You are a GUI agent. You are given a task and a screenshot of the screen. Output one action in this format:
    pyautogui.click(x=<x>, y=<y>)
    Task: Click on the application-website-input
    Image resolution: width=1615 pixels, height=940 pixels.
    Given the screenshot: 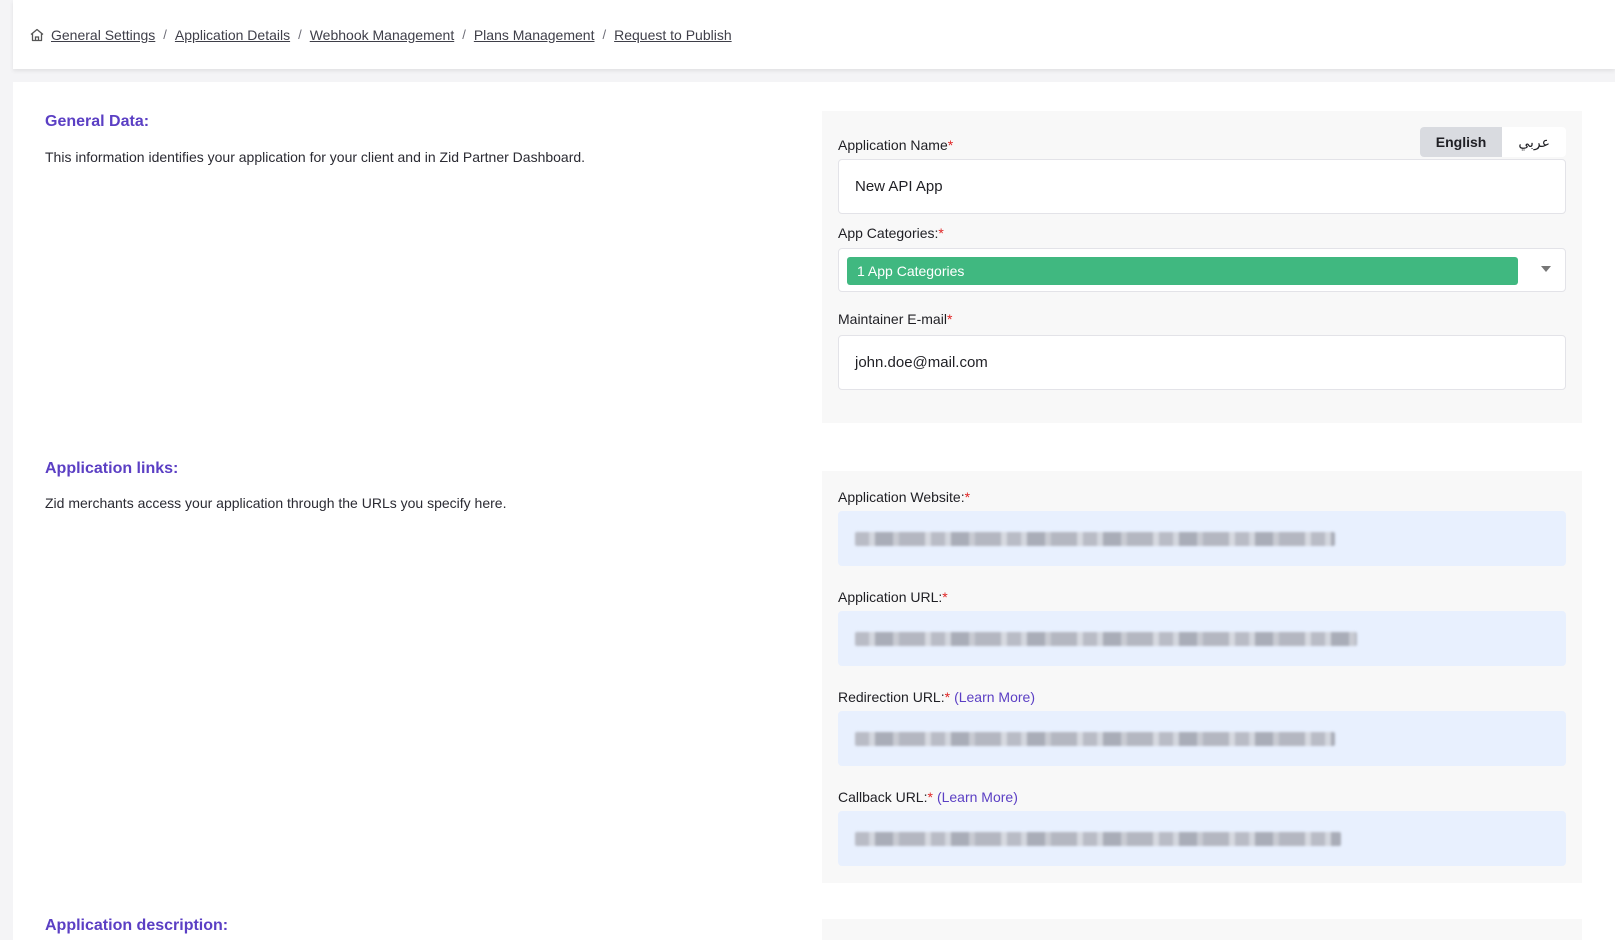 What is the action you would take?
    pyautogui.click(x=1202, y=538)
    